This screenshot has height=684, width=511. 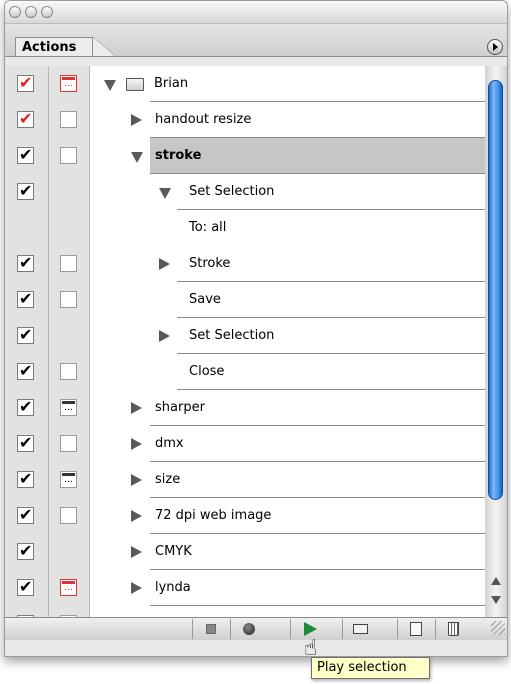 I want to click on tab-edge, so click(x=104, y=46).